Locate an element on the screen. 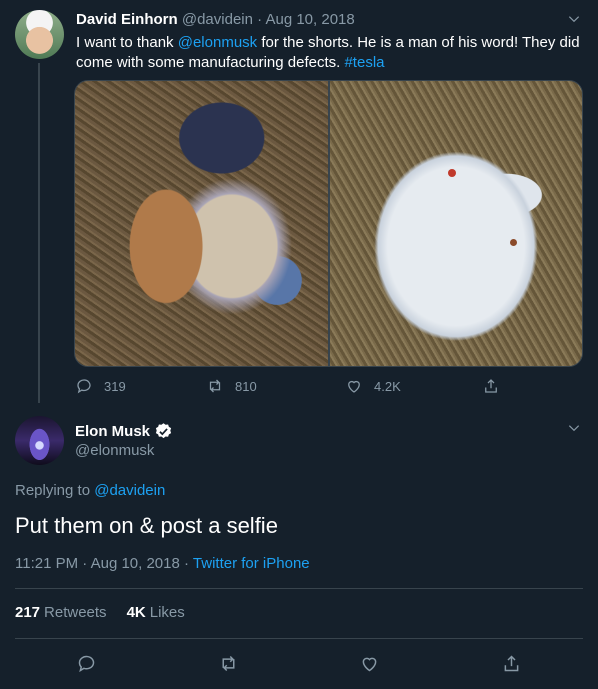 Image resolution: width=598 pixels, height=689 pixels. like-count: 4.2K is located at coordinates (387, 386).